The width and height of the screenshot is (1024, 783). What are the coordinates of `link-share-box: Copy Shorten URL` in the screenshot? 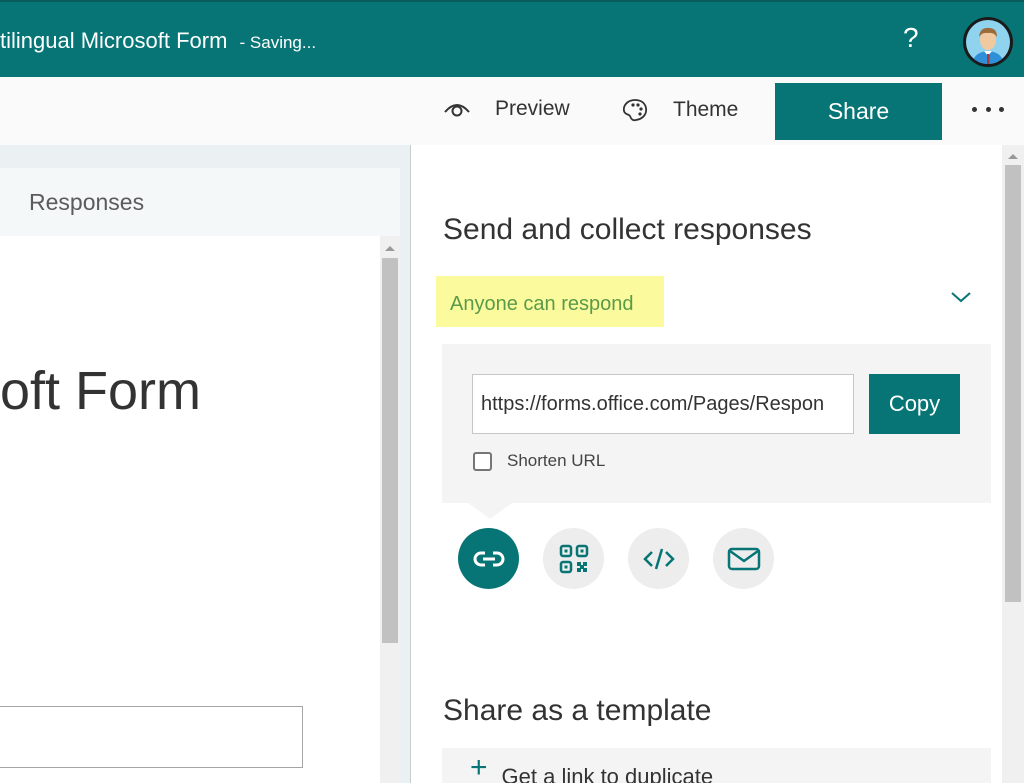 It's located at (716, 423).